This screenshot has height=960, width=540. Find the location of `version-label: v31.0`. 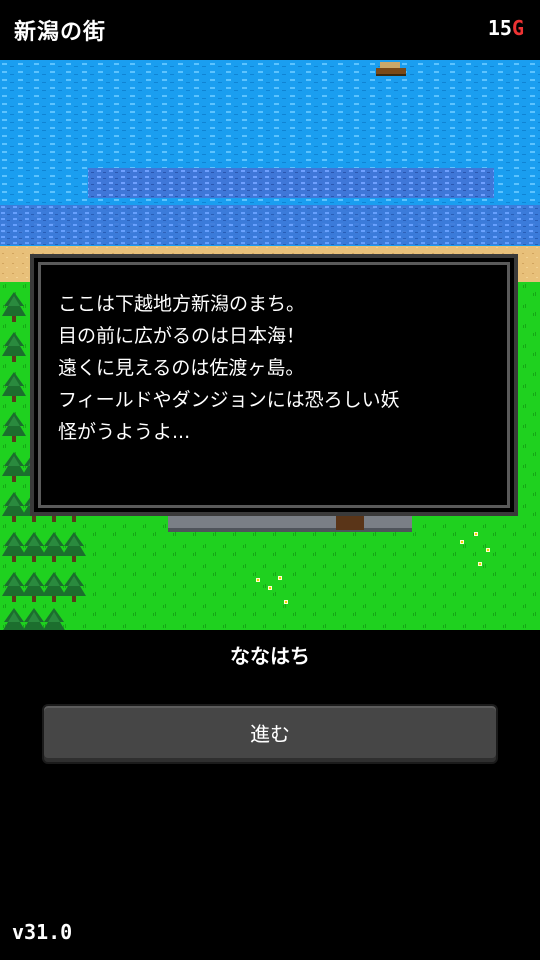

version-label: v31.0 is located at coordinates (42, 932).